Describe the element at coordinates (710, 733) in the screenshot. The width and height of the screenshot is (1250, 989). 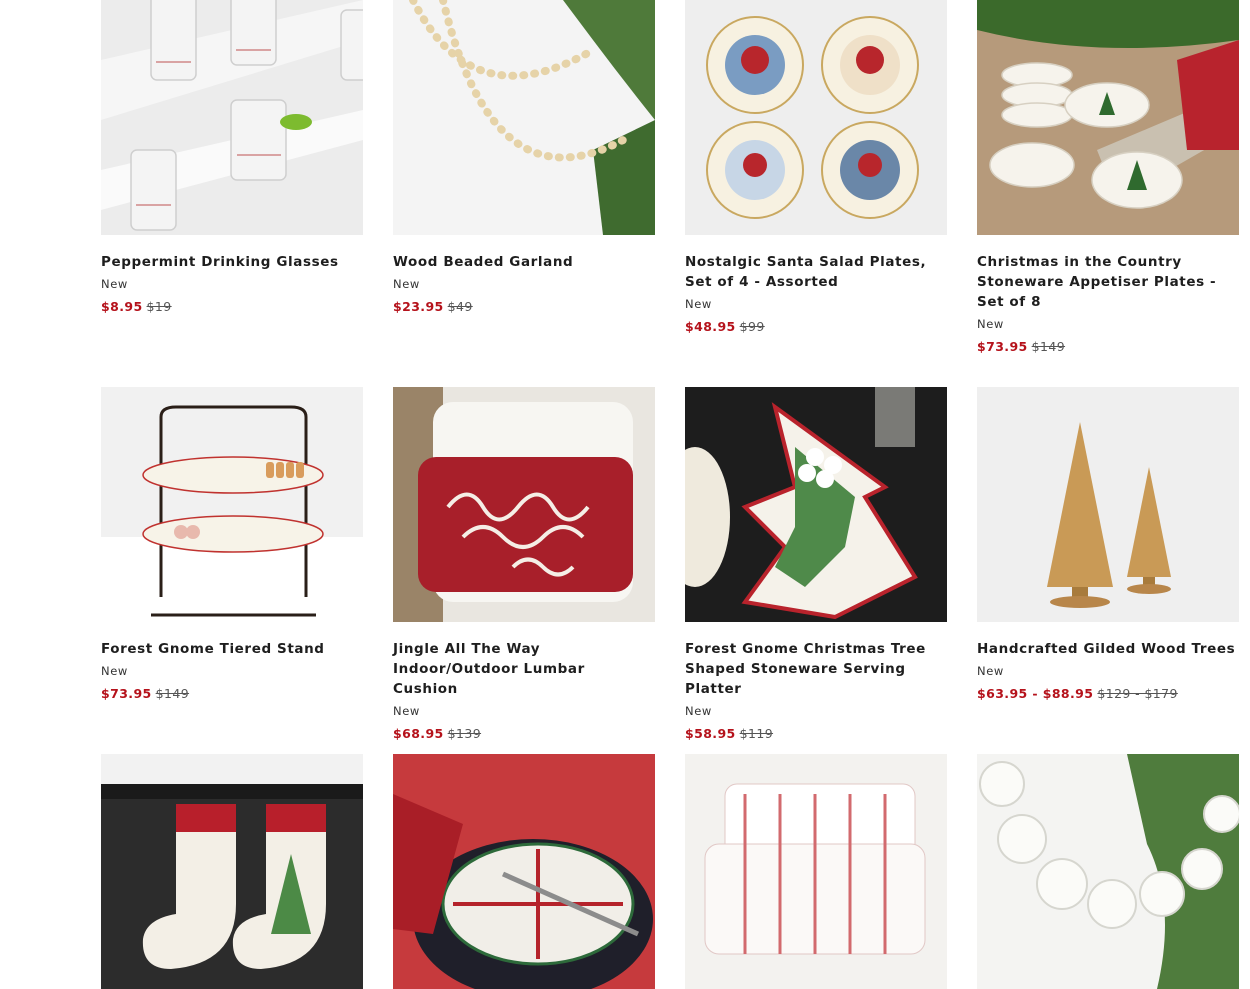
I see `sale-price: $58.95` at that location.